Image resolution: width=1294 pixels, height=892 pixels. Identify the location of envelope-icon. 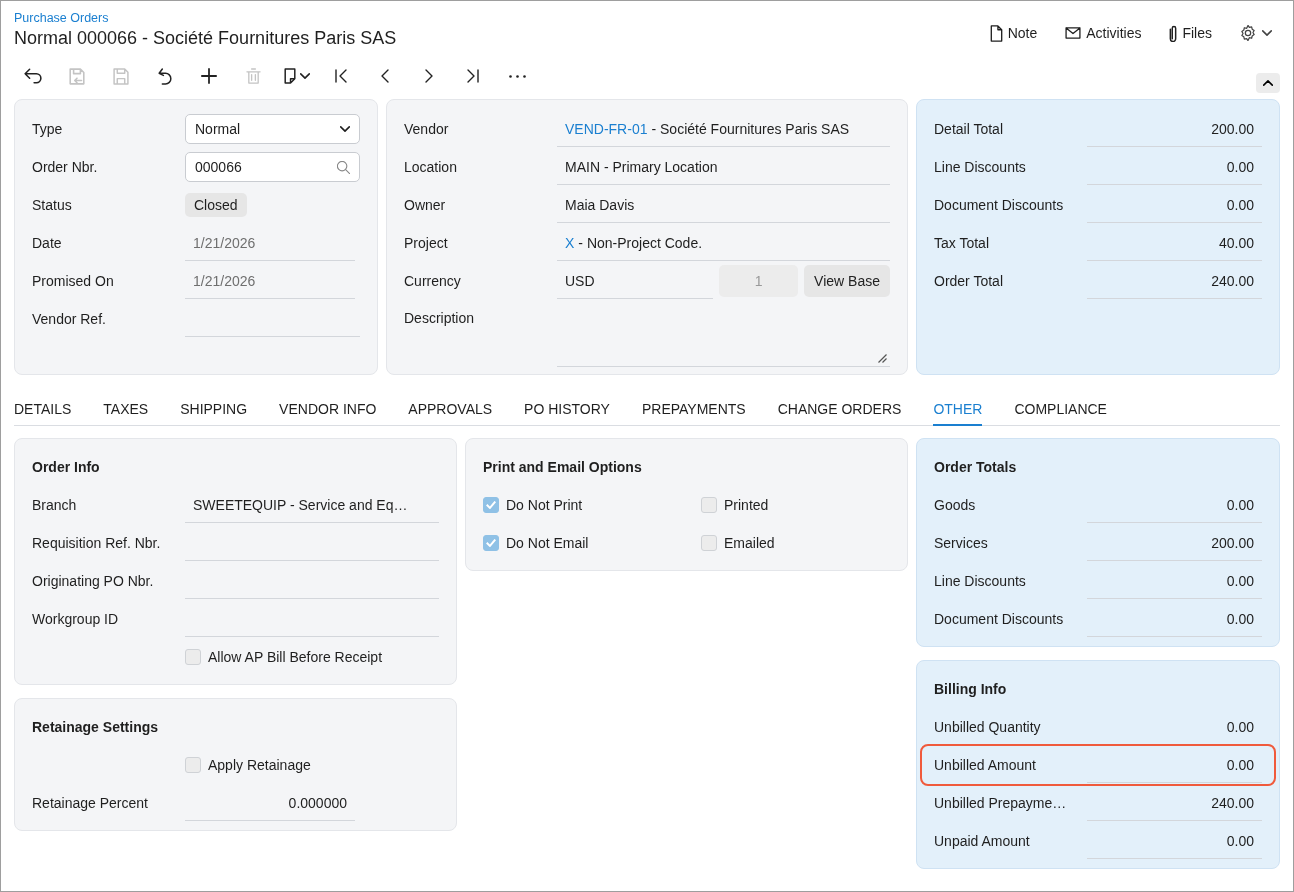
(1073, 33).